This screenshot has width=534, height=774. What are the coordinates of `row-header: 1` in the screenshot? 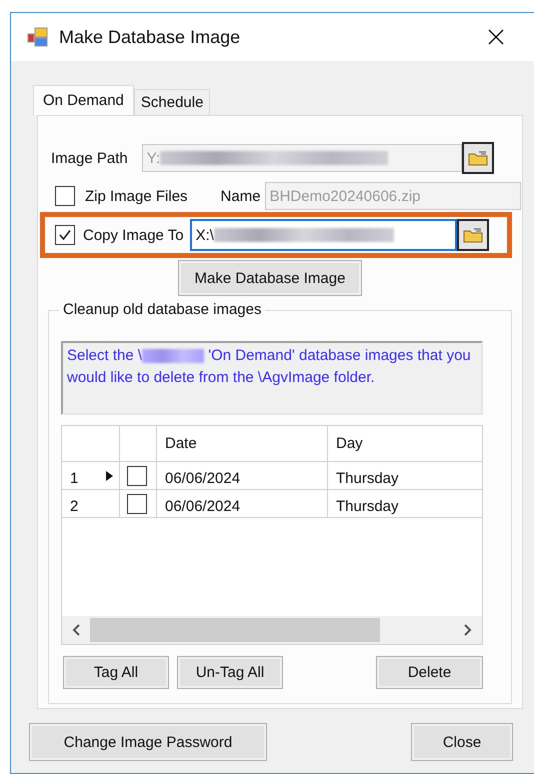 It's located at (91, 476).